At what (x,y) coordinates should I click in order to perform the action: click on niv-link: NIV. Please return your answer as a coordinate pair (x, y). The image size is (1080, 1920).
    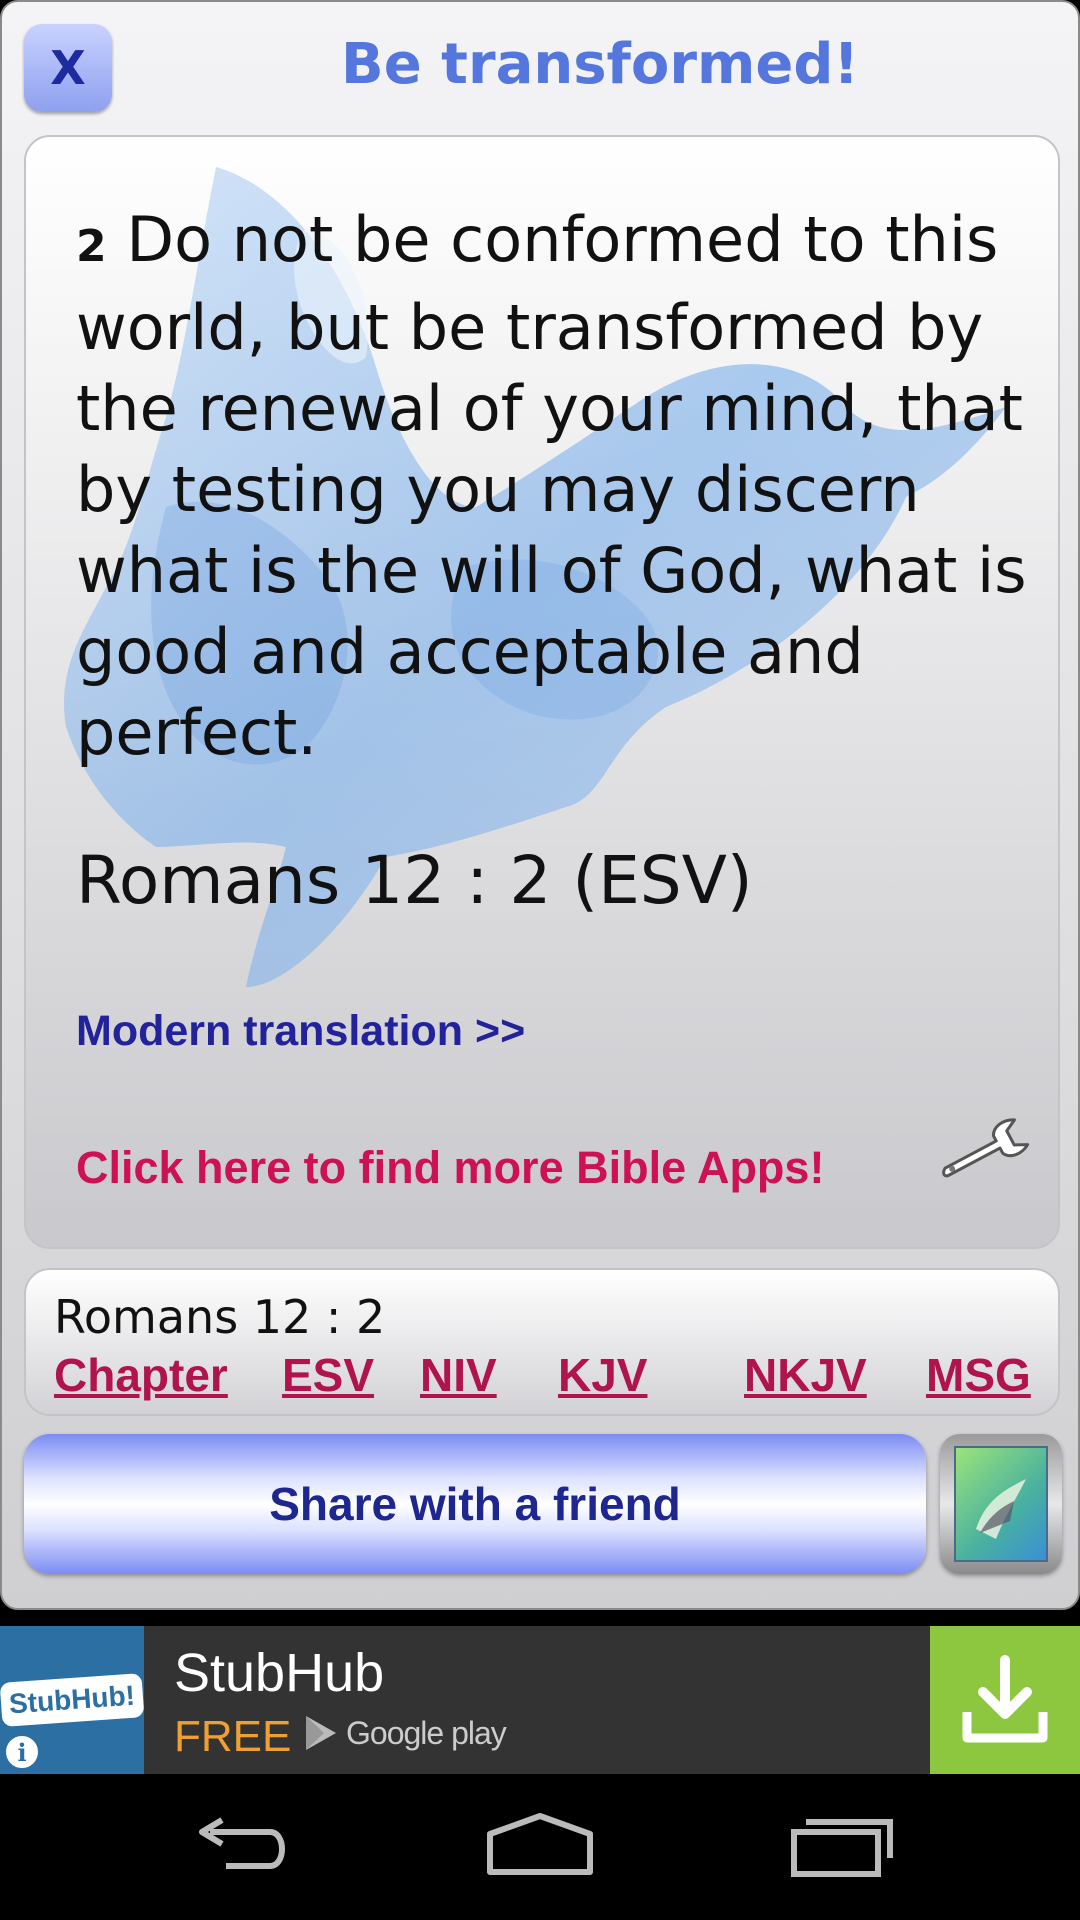
    Looking at the image, I should click on (458, 1375).